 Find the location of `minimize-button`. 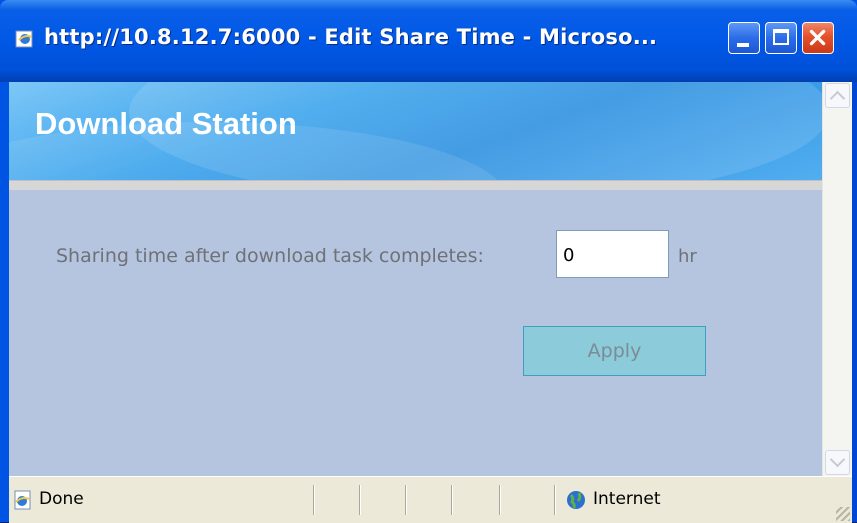

minimize-button is located at coordinates (744, 38).